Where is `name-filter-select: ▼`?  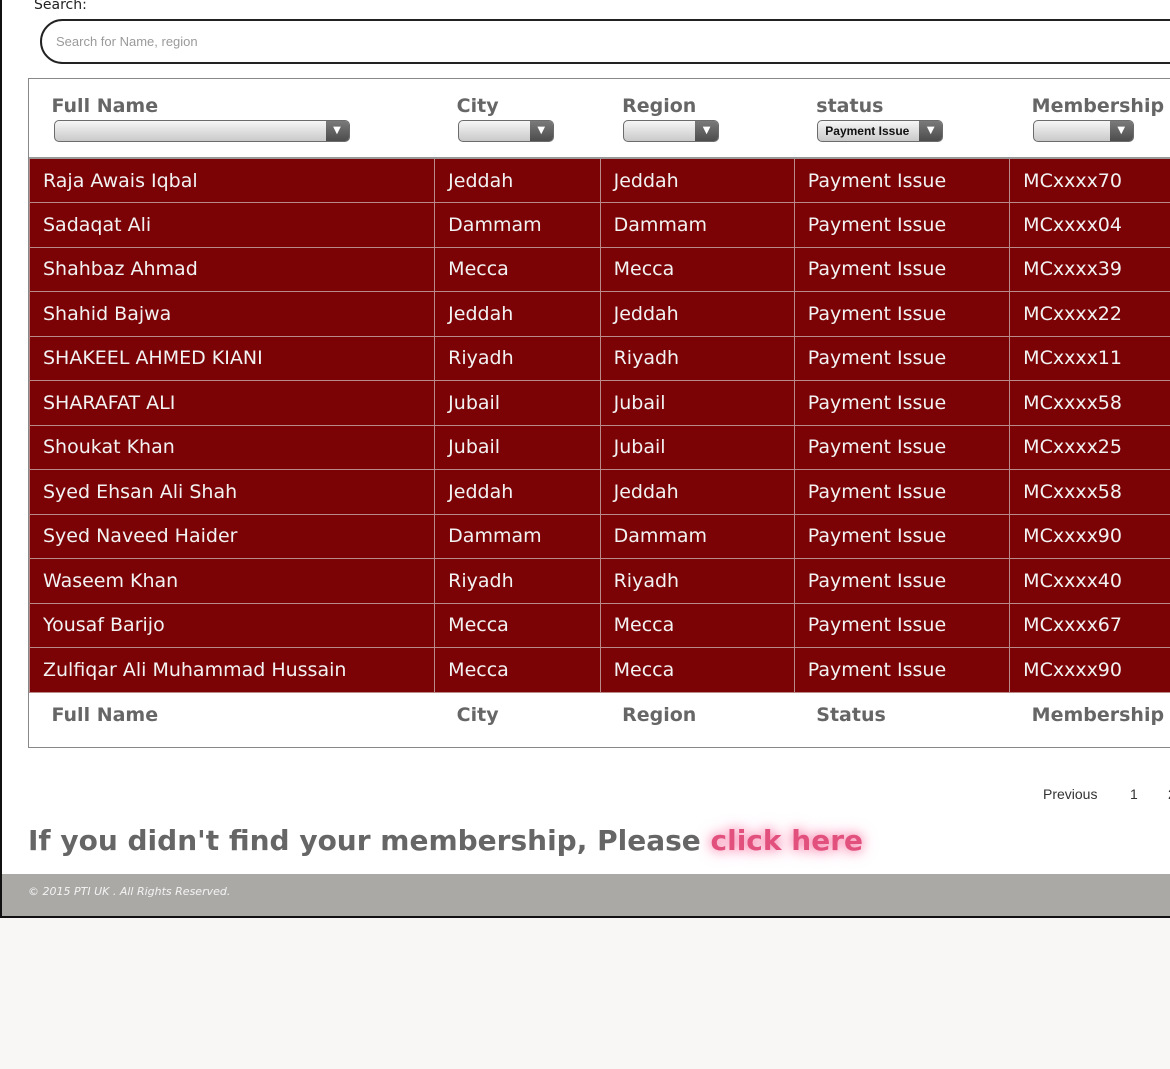 name-filter-select: ▼ is located at coordinates (201, 131).